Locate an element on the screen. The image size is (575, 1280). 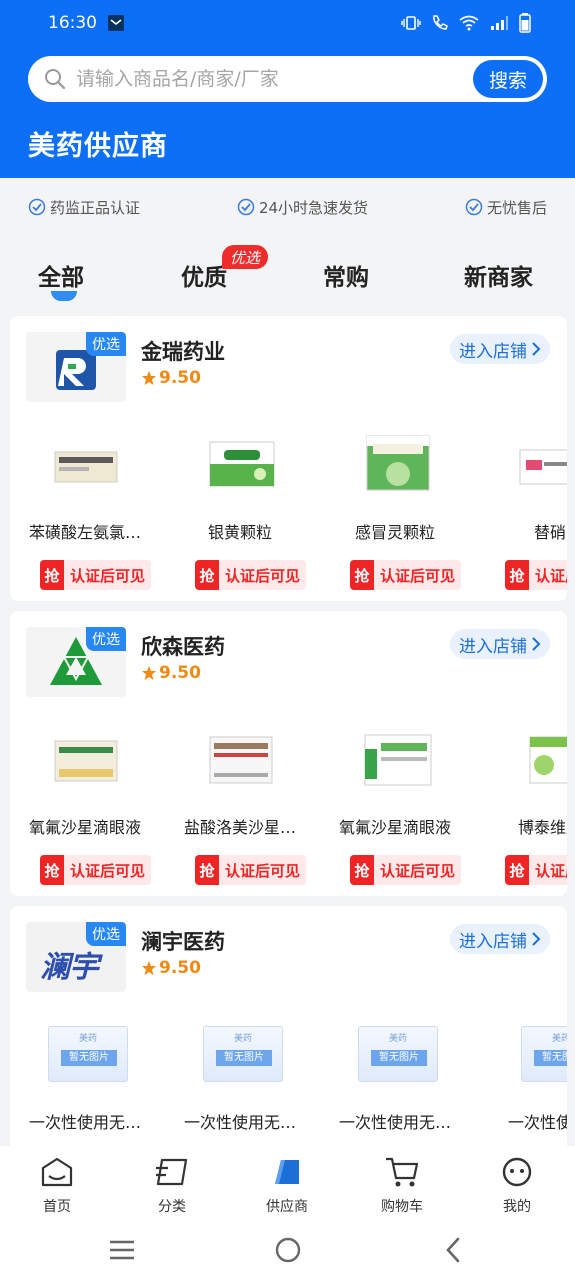
tab-all: 全部 is located at coordinates (61, 275).